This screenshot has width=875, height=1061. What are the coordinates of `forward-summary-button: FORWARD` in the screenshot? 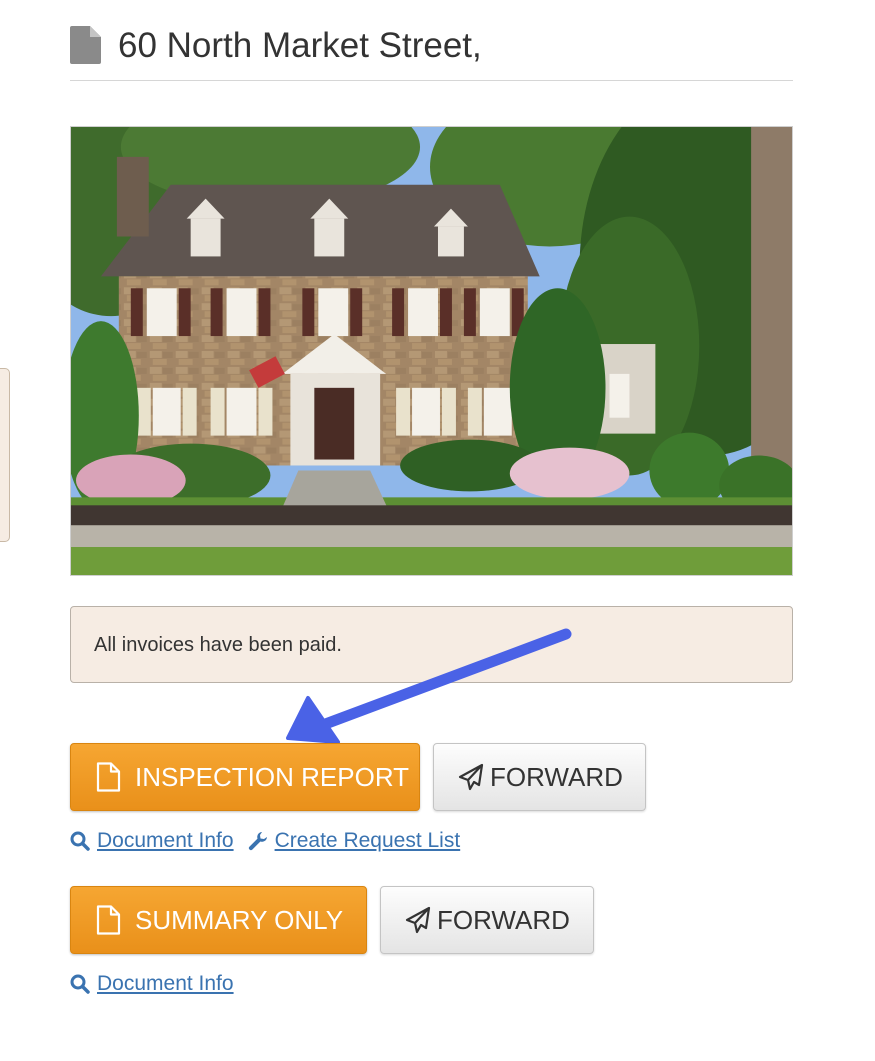 It's located at (487, 920).